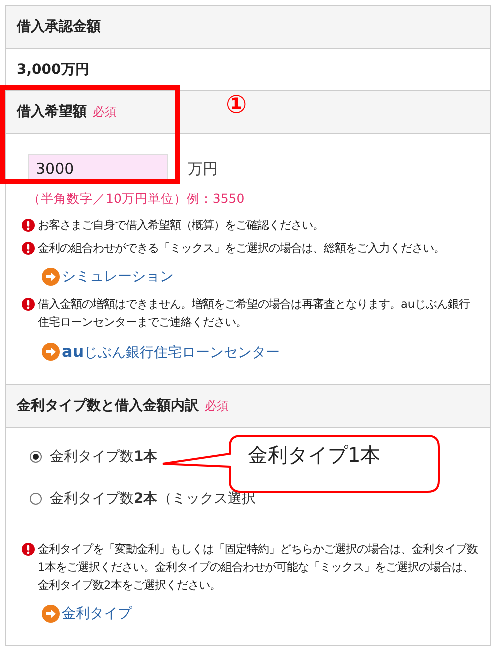  What do you see at coordinates (59, 27) in the screenshot?
I see `section-title: 借入承認金額` at bounding box center [59, 27].